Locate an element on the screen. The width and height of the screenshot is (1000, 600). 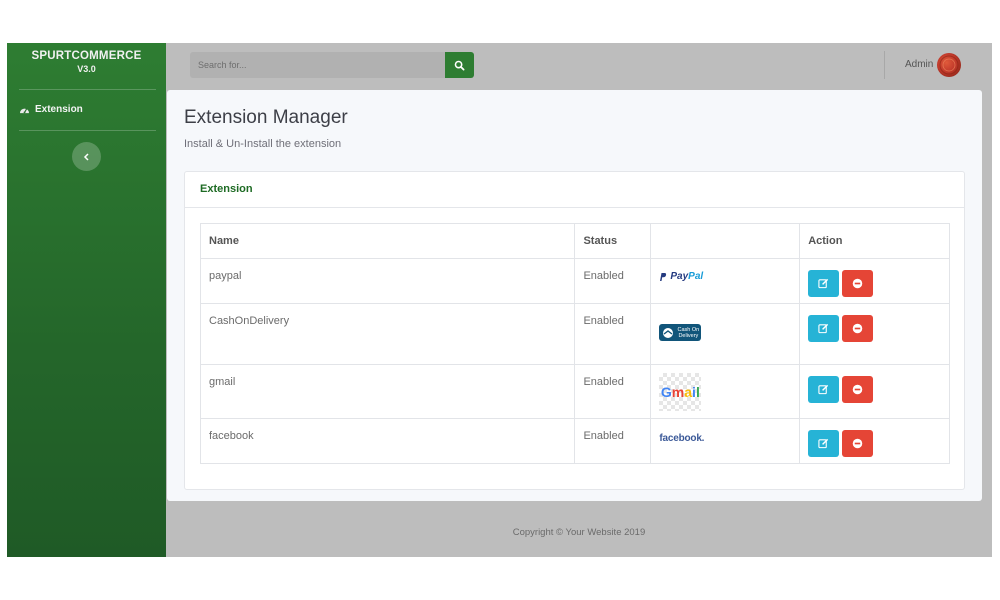
column-header-action: Action is located at coordinates (874, 241).